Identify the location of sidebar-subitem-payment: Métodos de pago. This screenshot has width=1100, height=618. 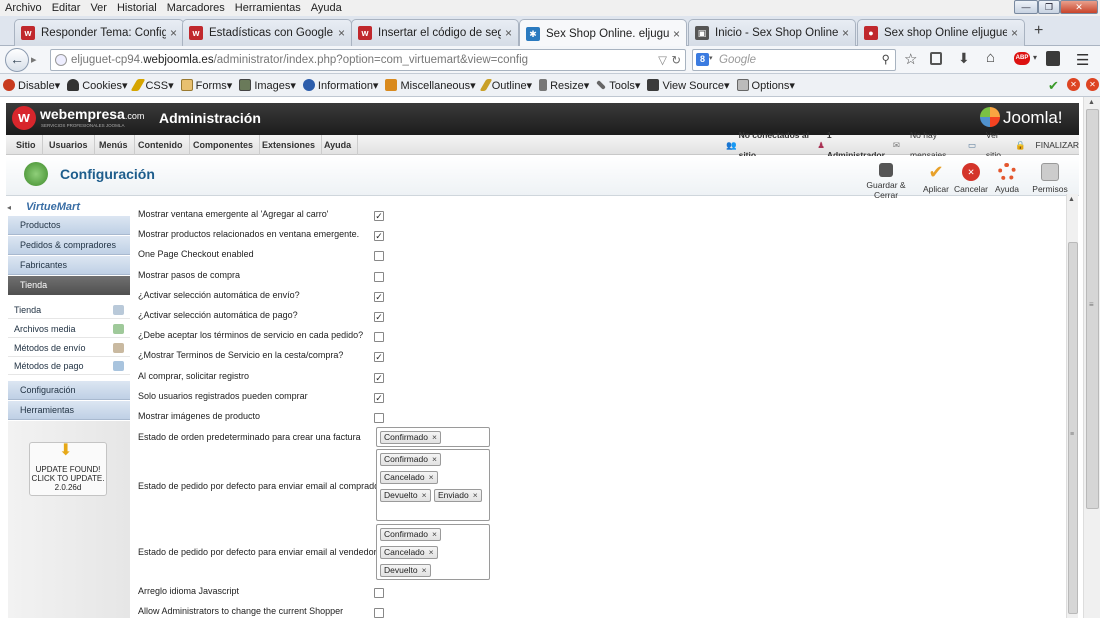
(69, 366).